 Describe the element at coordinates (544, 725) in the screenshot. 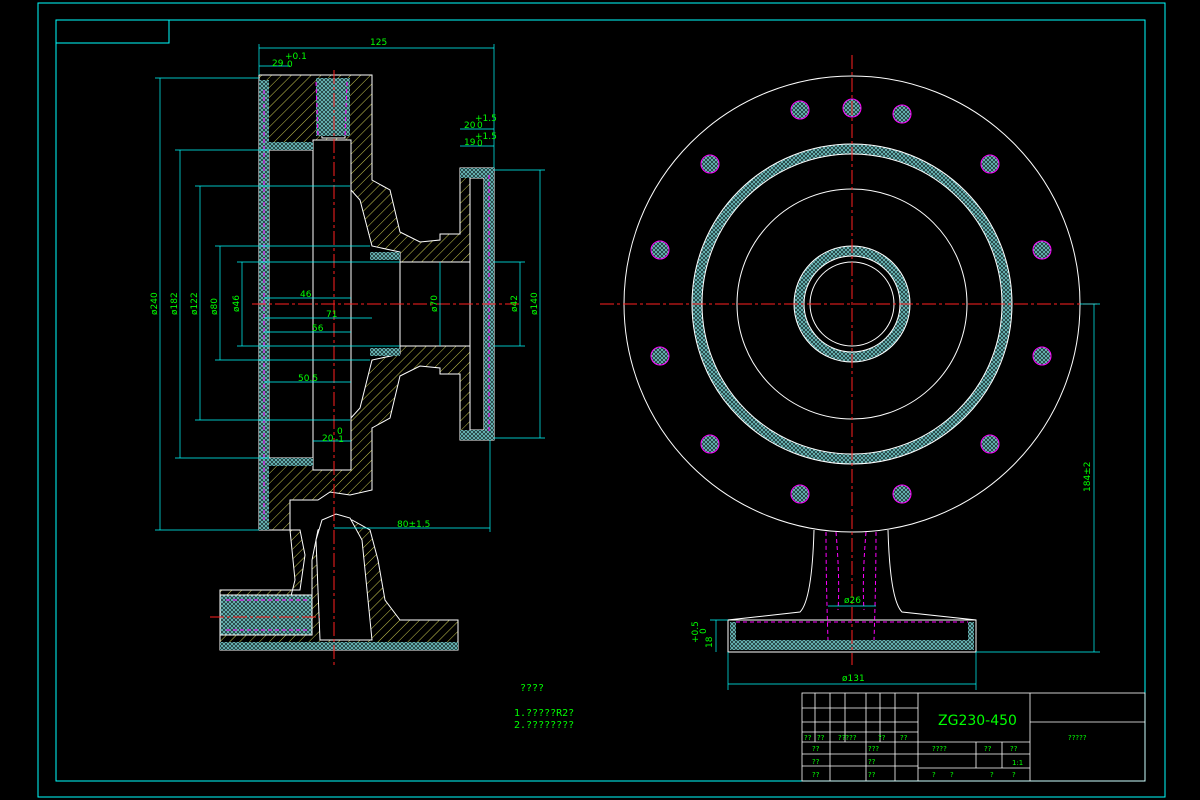

I see `note-line-2: 2.????????` at that location.